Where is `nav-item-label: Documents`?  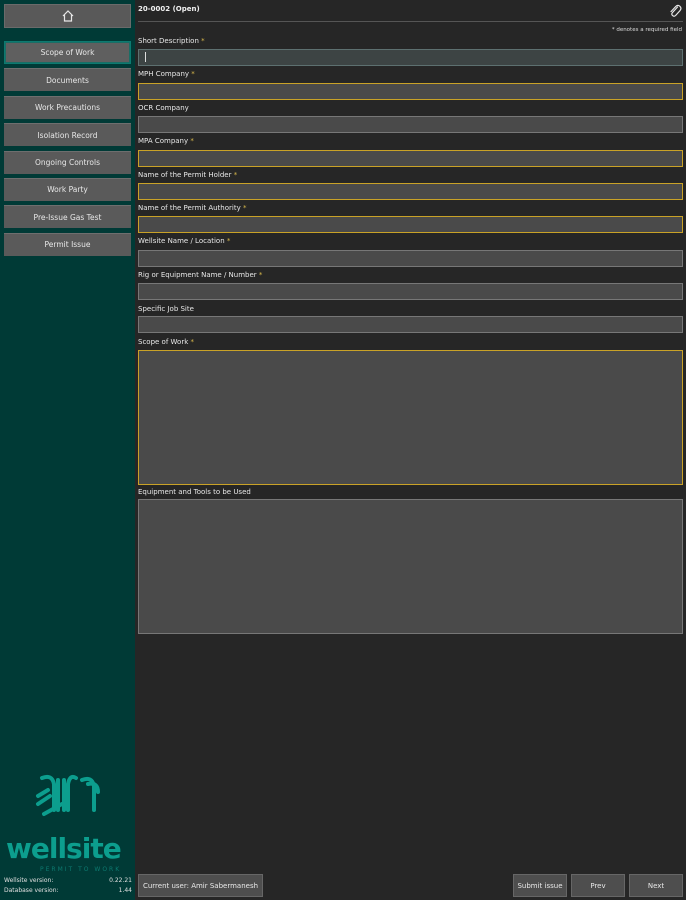
nav-item-label: Documents is located at coordinates (67, 80).